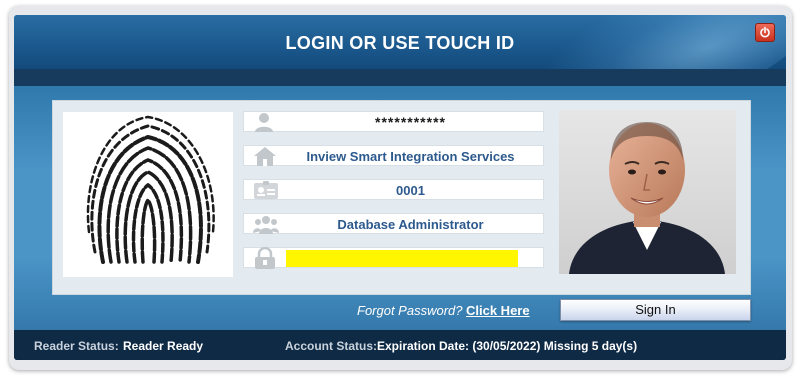 The image size is (803, 383). I want to click on company-field: Inview Smart Integration Services, so click(393, 155).